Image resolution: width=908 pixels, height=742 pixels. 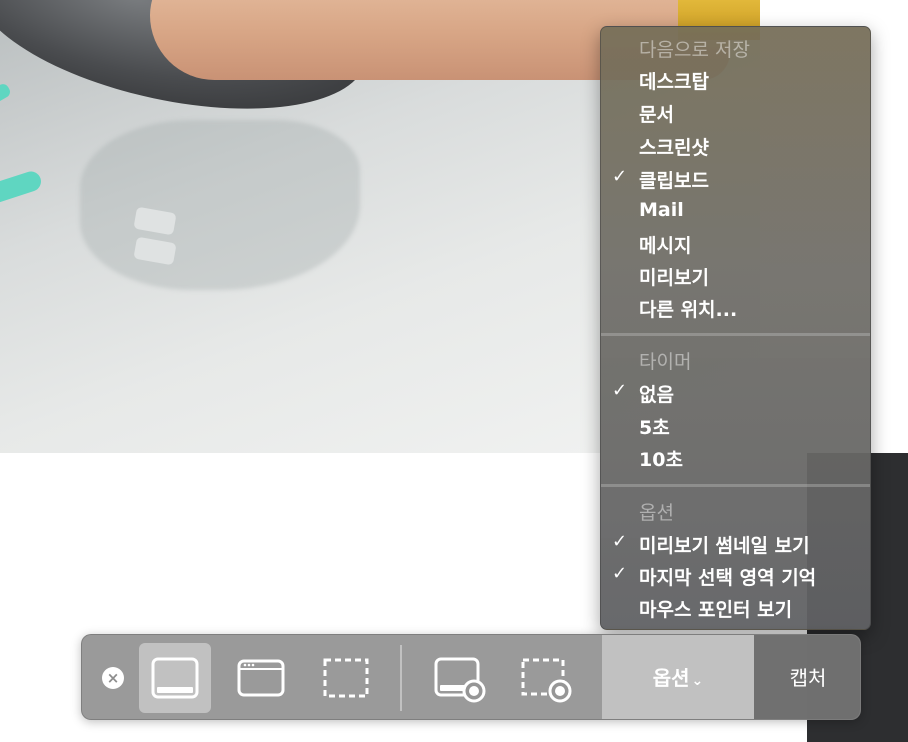 I want to click on record-selection-button, so click(x=544, y=678).